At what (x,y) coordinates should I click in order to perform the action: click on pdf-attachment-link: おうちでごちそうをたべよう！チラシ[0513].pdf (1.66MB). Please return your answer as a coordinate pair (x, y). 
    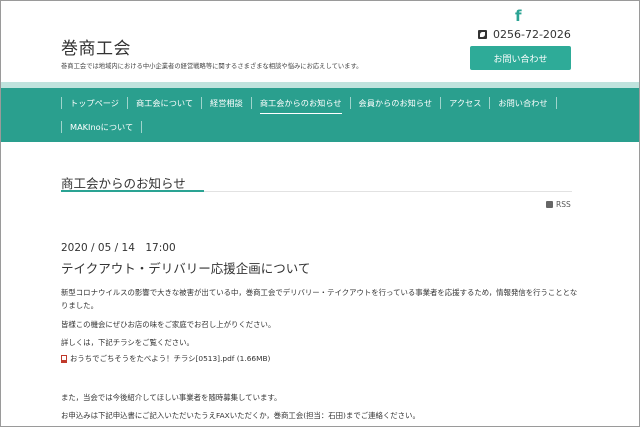
    Looking at the image, I should click on (165, 358).